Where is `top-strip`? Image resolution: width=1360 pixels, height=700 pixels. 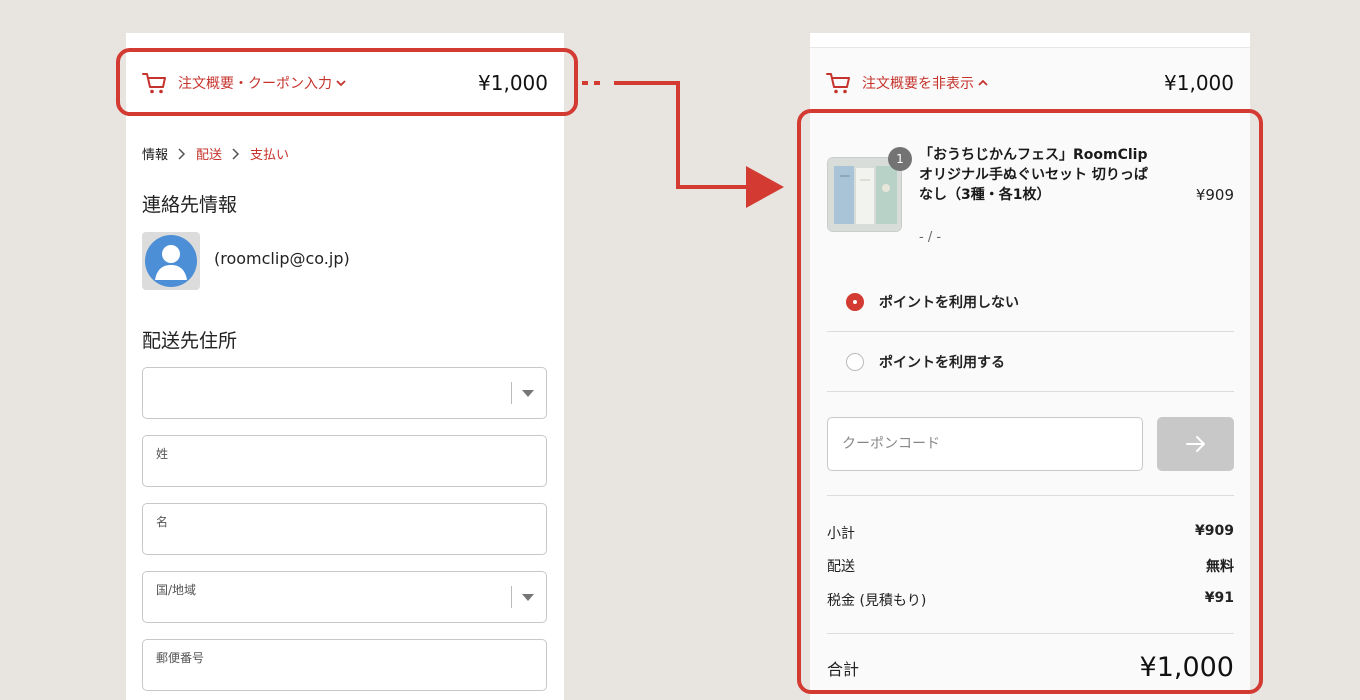 top-strip is located at coordinates (1030, 40).